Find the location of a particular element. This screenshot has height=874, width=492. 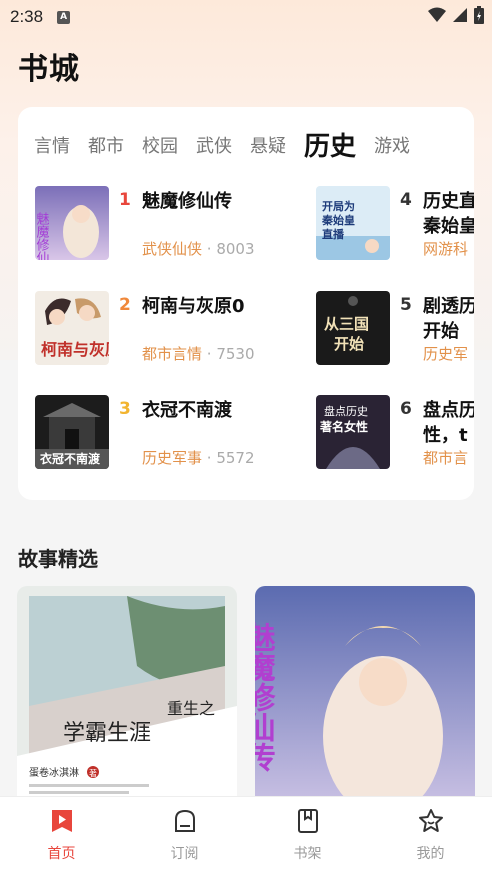

tab-games: 游戏 is located at coordinates (392, 147).